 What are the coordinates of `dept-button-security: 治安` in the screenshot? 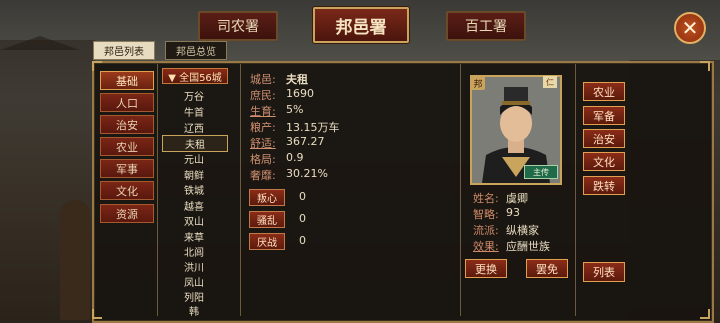 It's located at (604, 138).